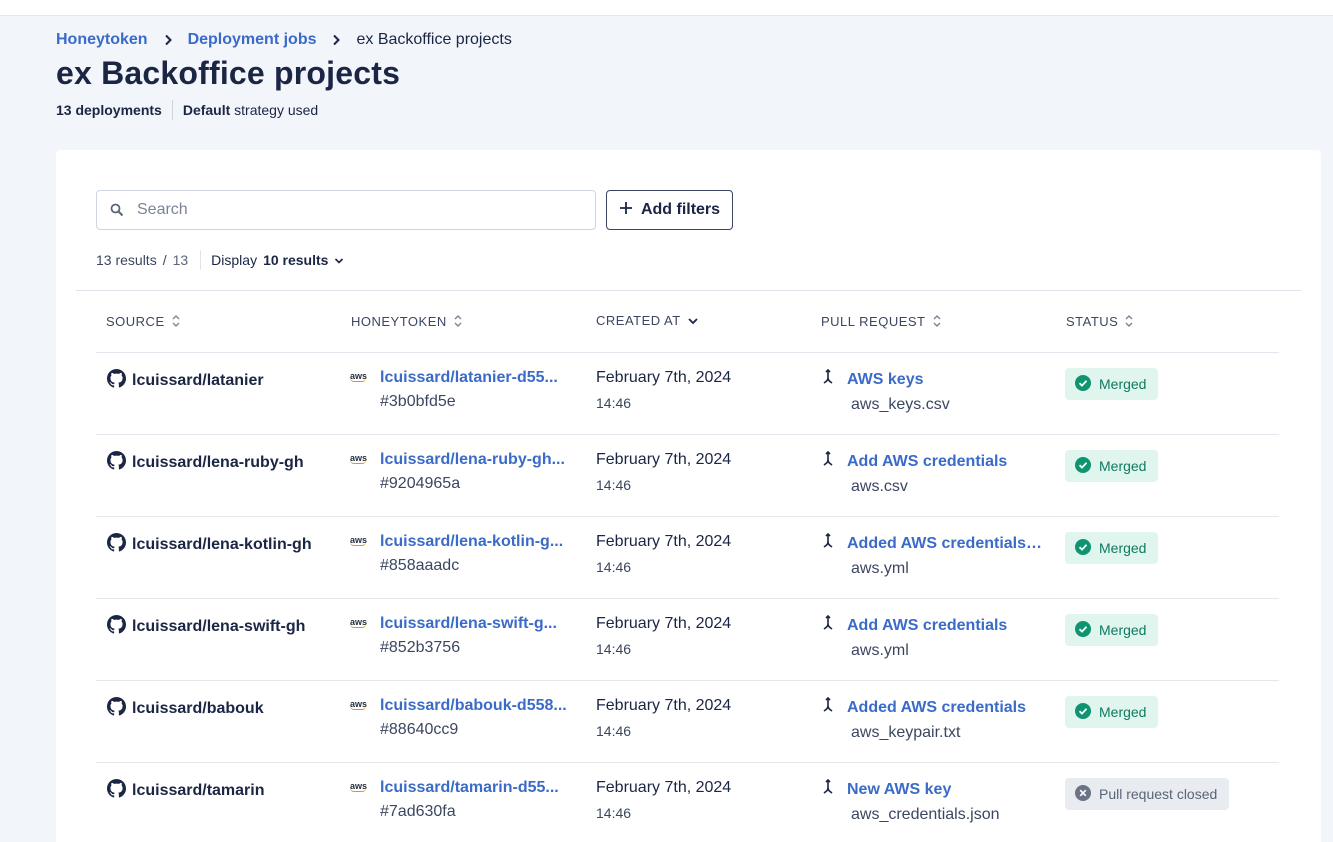  I want to click on honeytoken-id: #7ad630fa, so click(418, 811).